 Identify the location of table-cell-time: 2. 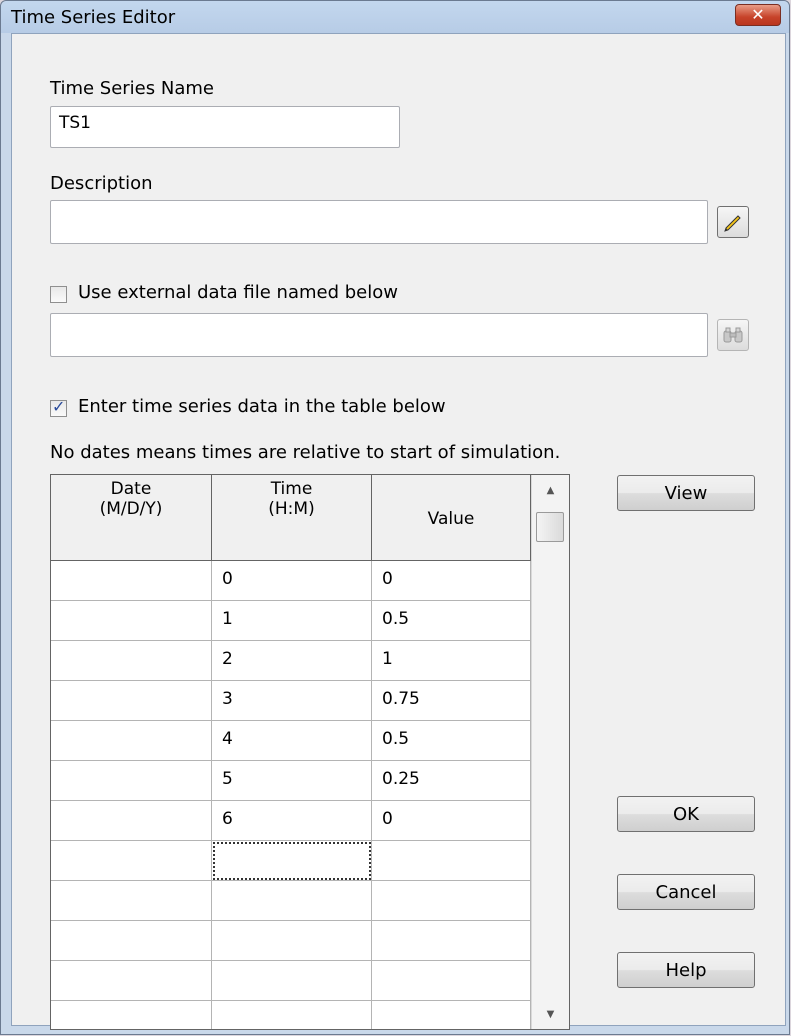
(292, 661).